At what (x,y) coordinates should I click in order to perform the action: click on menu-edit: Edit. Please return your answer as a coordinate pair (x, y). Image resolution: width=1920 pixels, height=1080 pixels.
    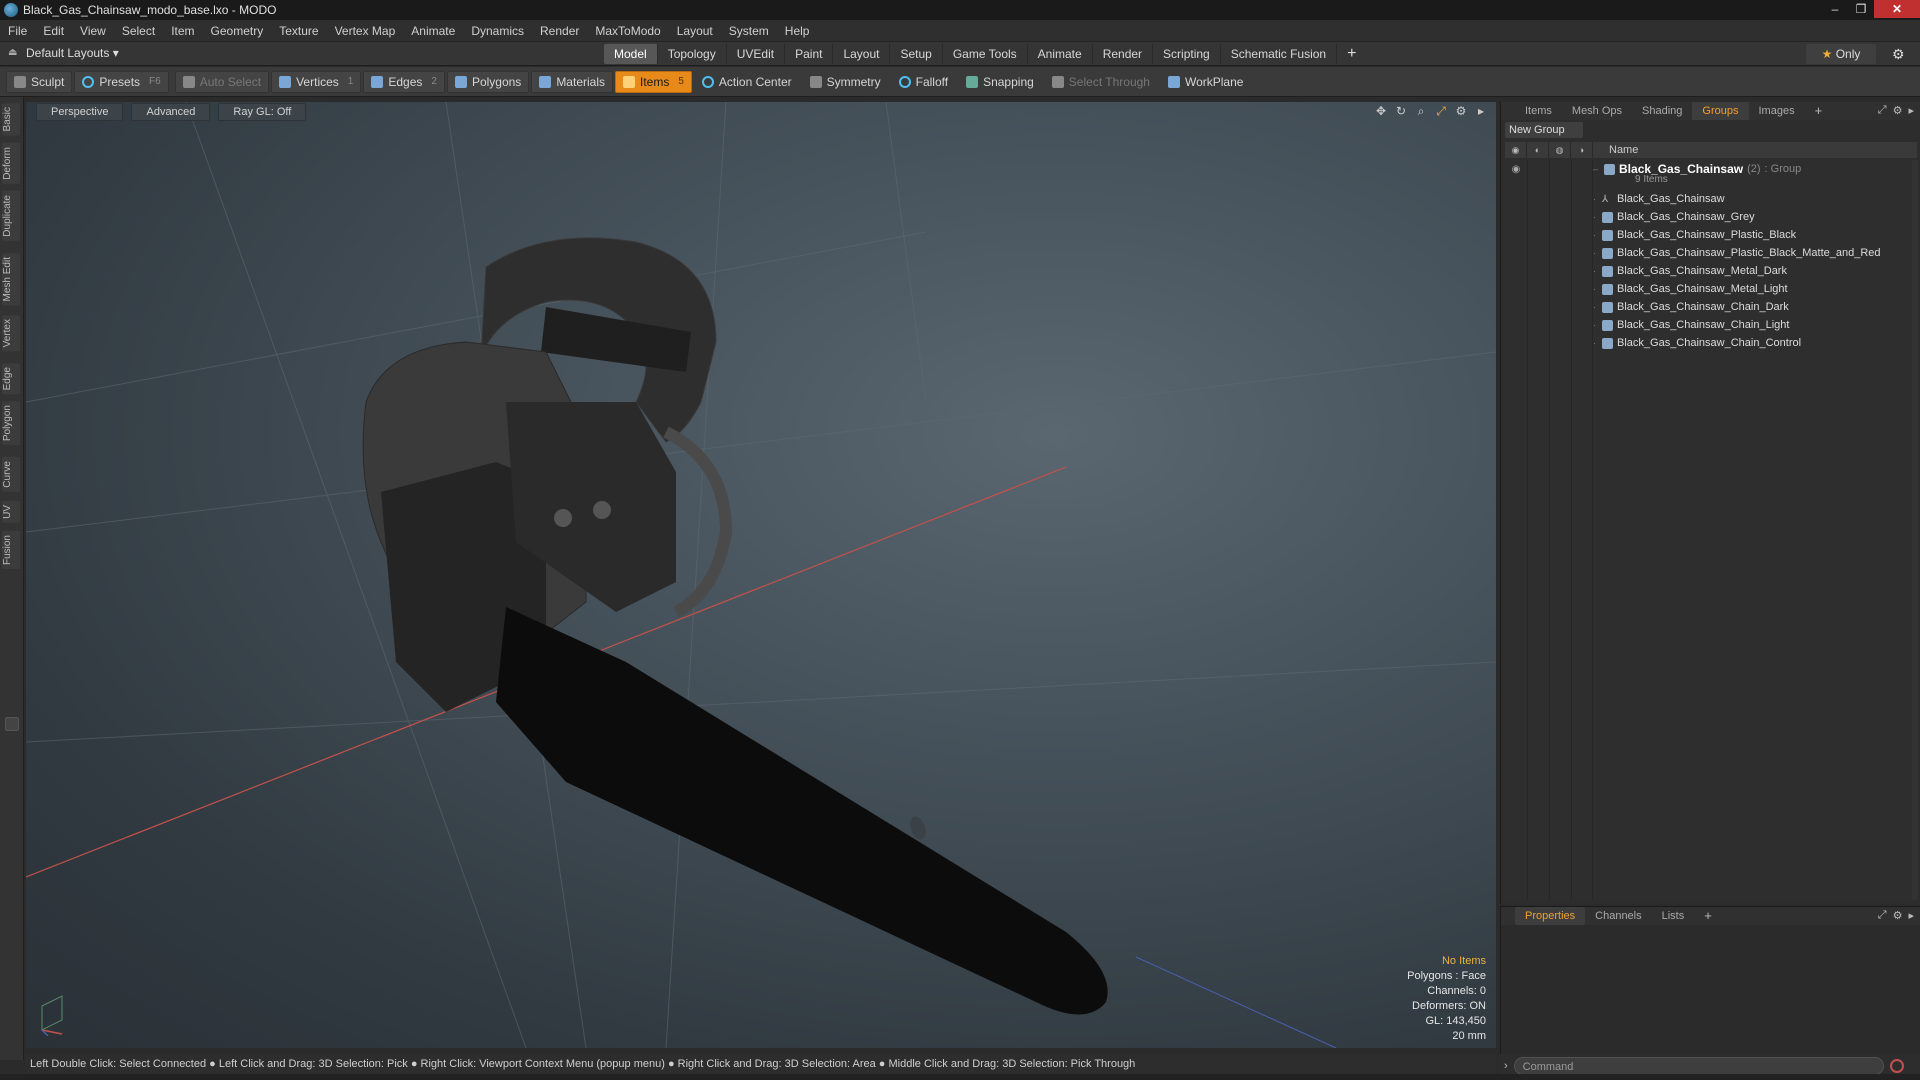
    Looking at the image, I should click on (53, 31).